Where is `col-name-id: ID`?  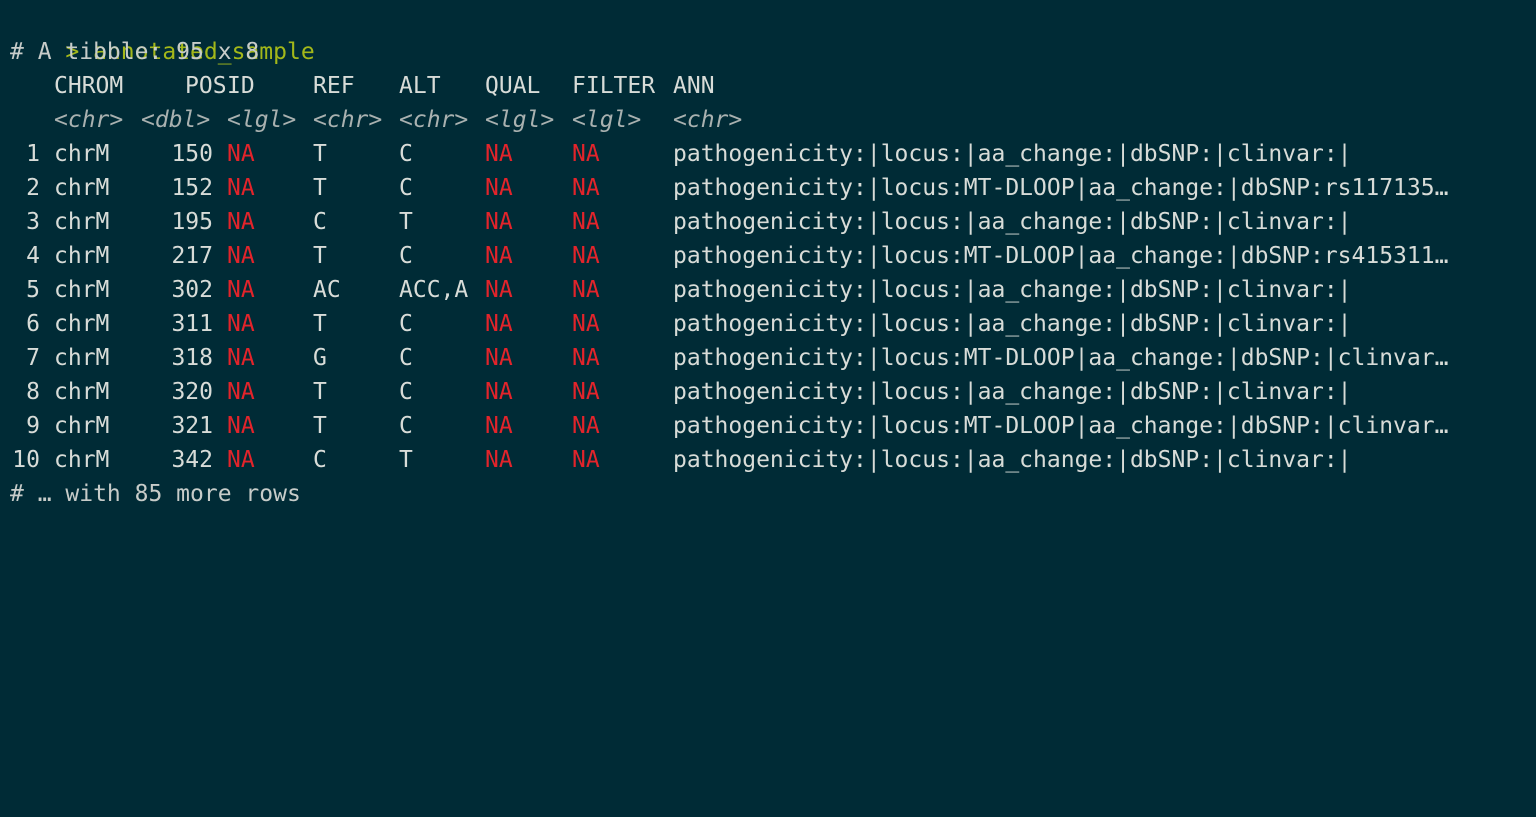 col-name-id: ID is located at coordinates (241, 86).